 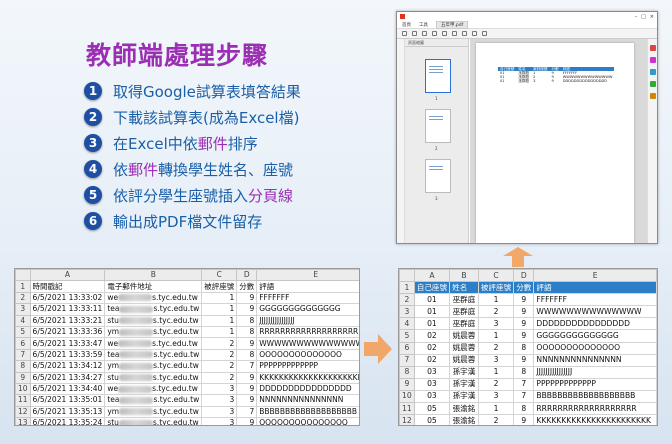 I want to click on header-cell: 電子郵件地址, so click(x=153, y=286).